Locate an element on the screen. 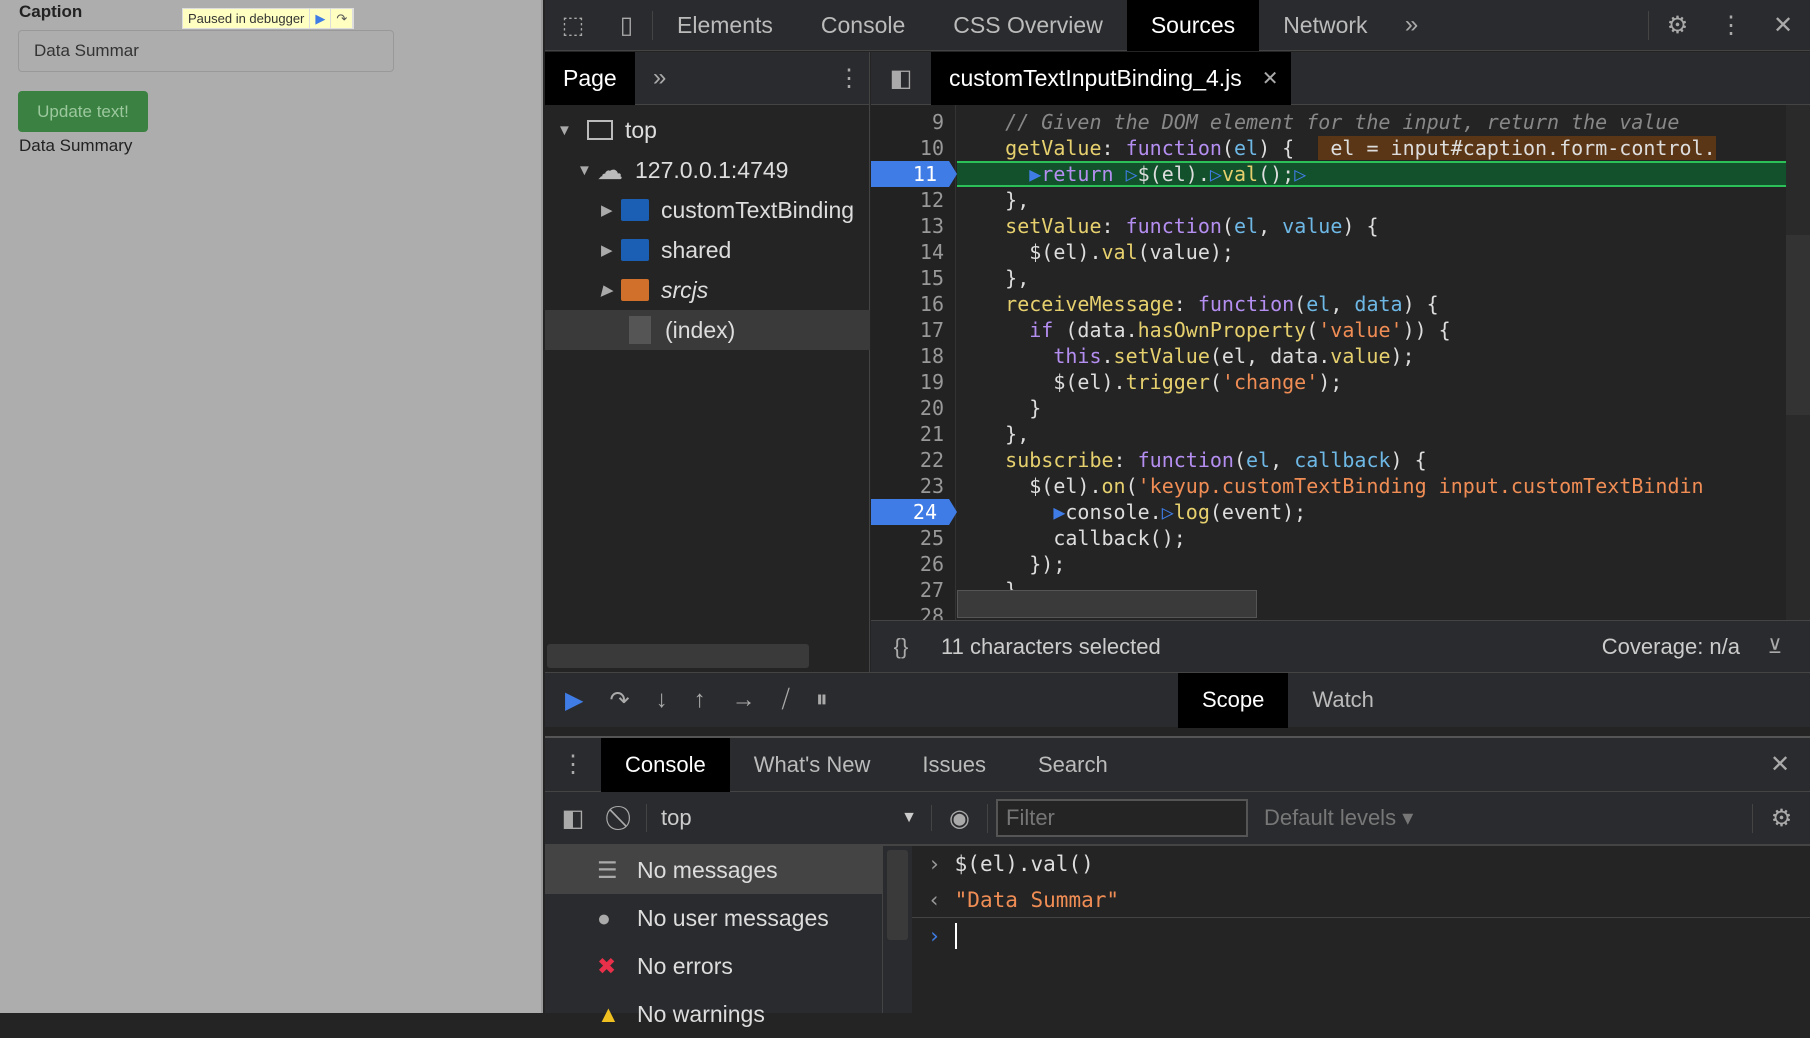 The image size is (1810, 1038). filter-warnings: ▲ No warnings is located at coordinates (713, 1014).